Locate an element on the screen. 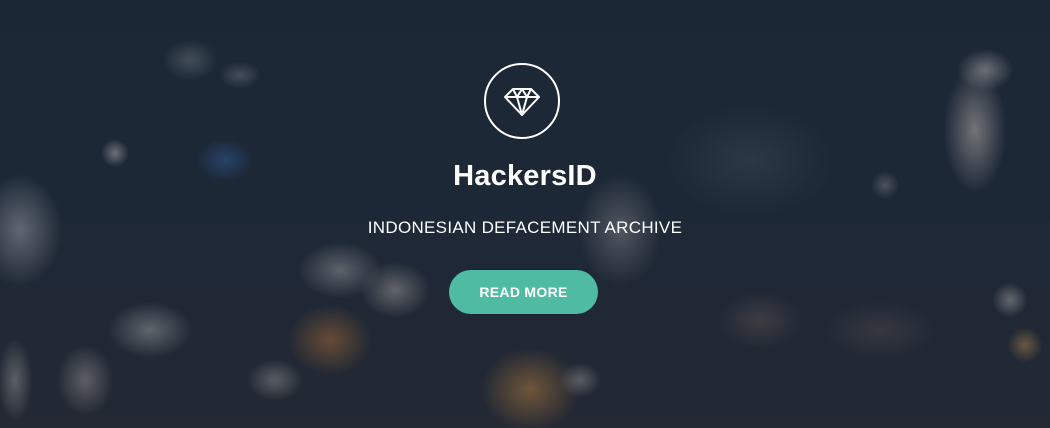 The height and width of the screenshot is (428, 1050). diamond-icon is located at coordinates (522, 102).